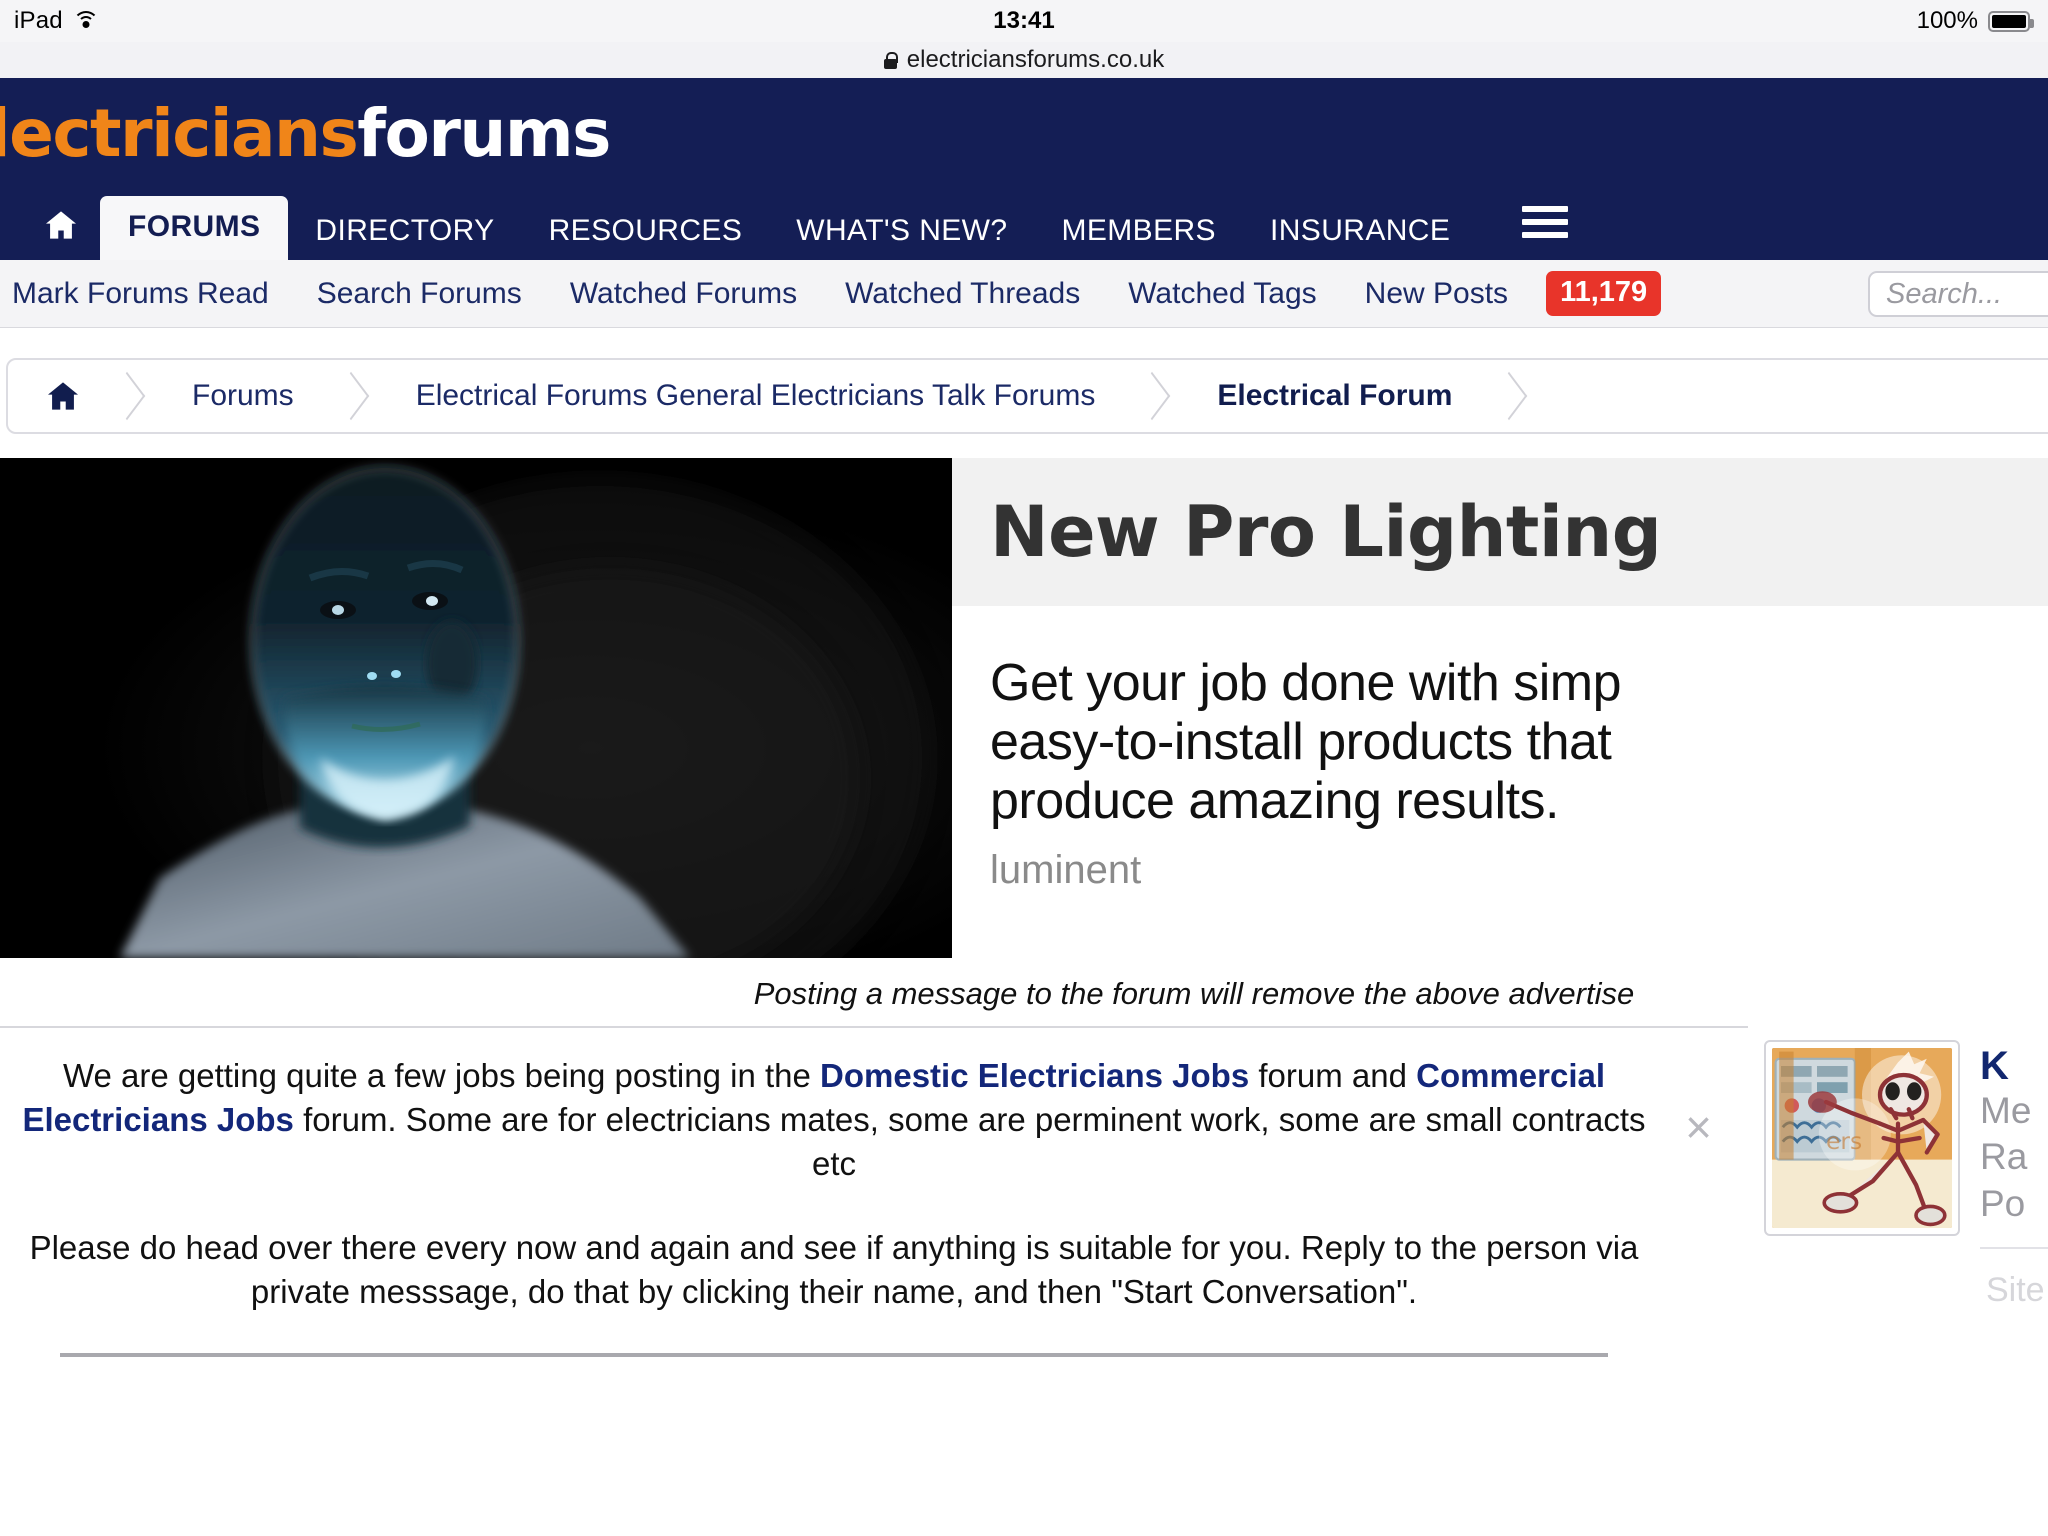 This screenshot has width=2048, height=1536. I want to click on breadcrumb-home, so click(59, 396).